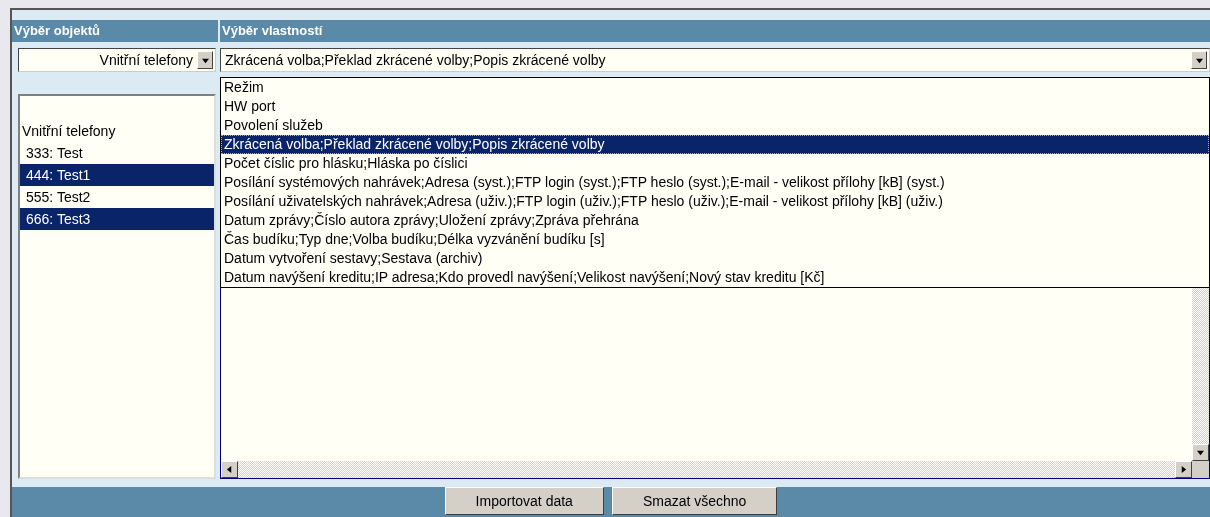 The image size is (1210, 517). What do you see at coordinates (115, 31) in the screenshot?
I see `panel-header: Výběr objektů` at bounding box center [115, 31].